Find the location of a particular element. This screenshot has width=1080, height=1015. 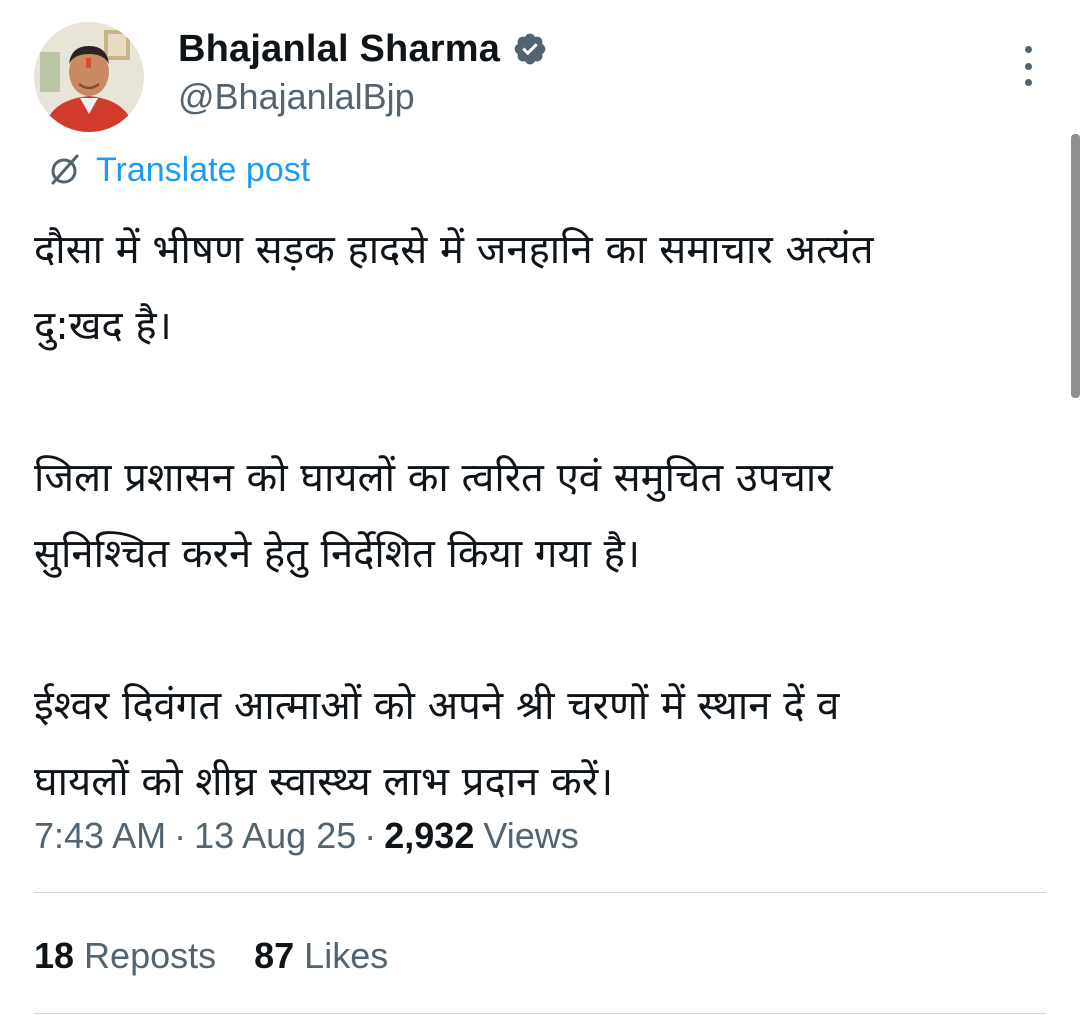

more-options-button is located at coordinates (1028, 66).